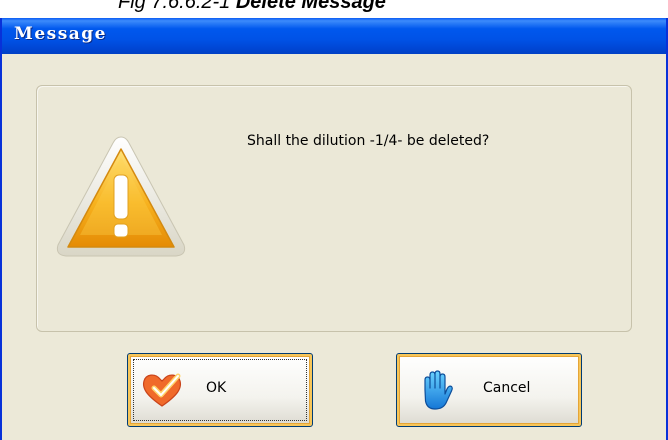  I want to click on window-title: Message, so click(60, 34).